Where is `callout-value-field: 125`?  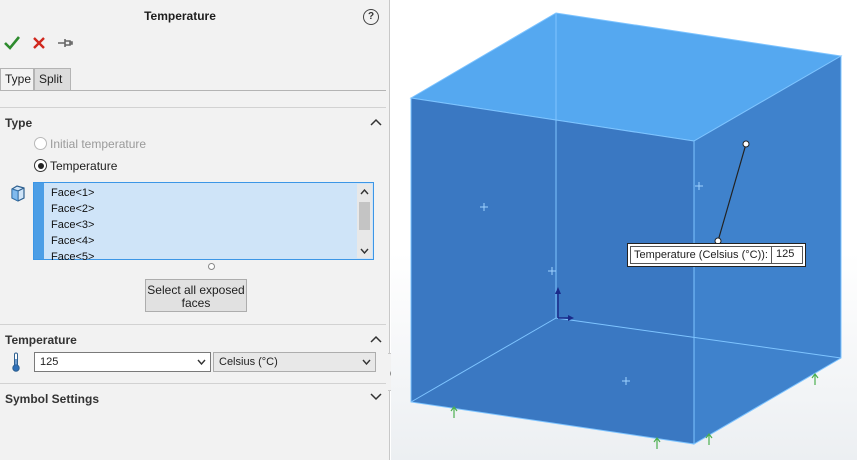 callout-value-field: 125 is located at coordinates (786, 254).